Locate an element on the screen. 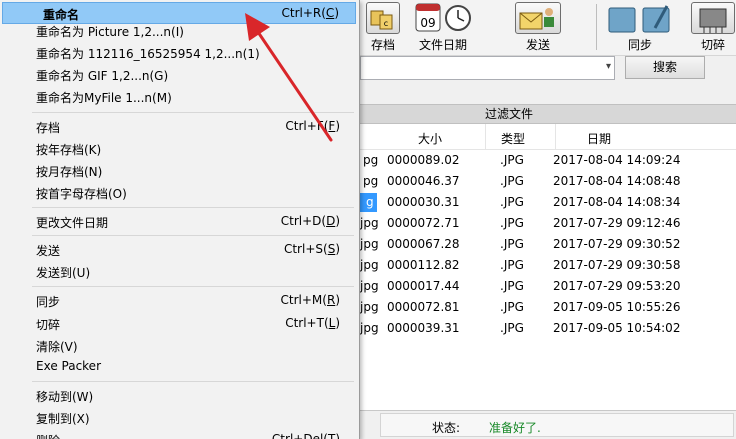 Image resolution: width=736 pixels, height=439 pixels. menu-item-archive: 存档 Ctrl+F(F) is located at coordinates (179, 127).